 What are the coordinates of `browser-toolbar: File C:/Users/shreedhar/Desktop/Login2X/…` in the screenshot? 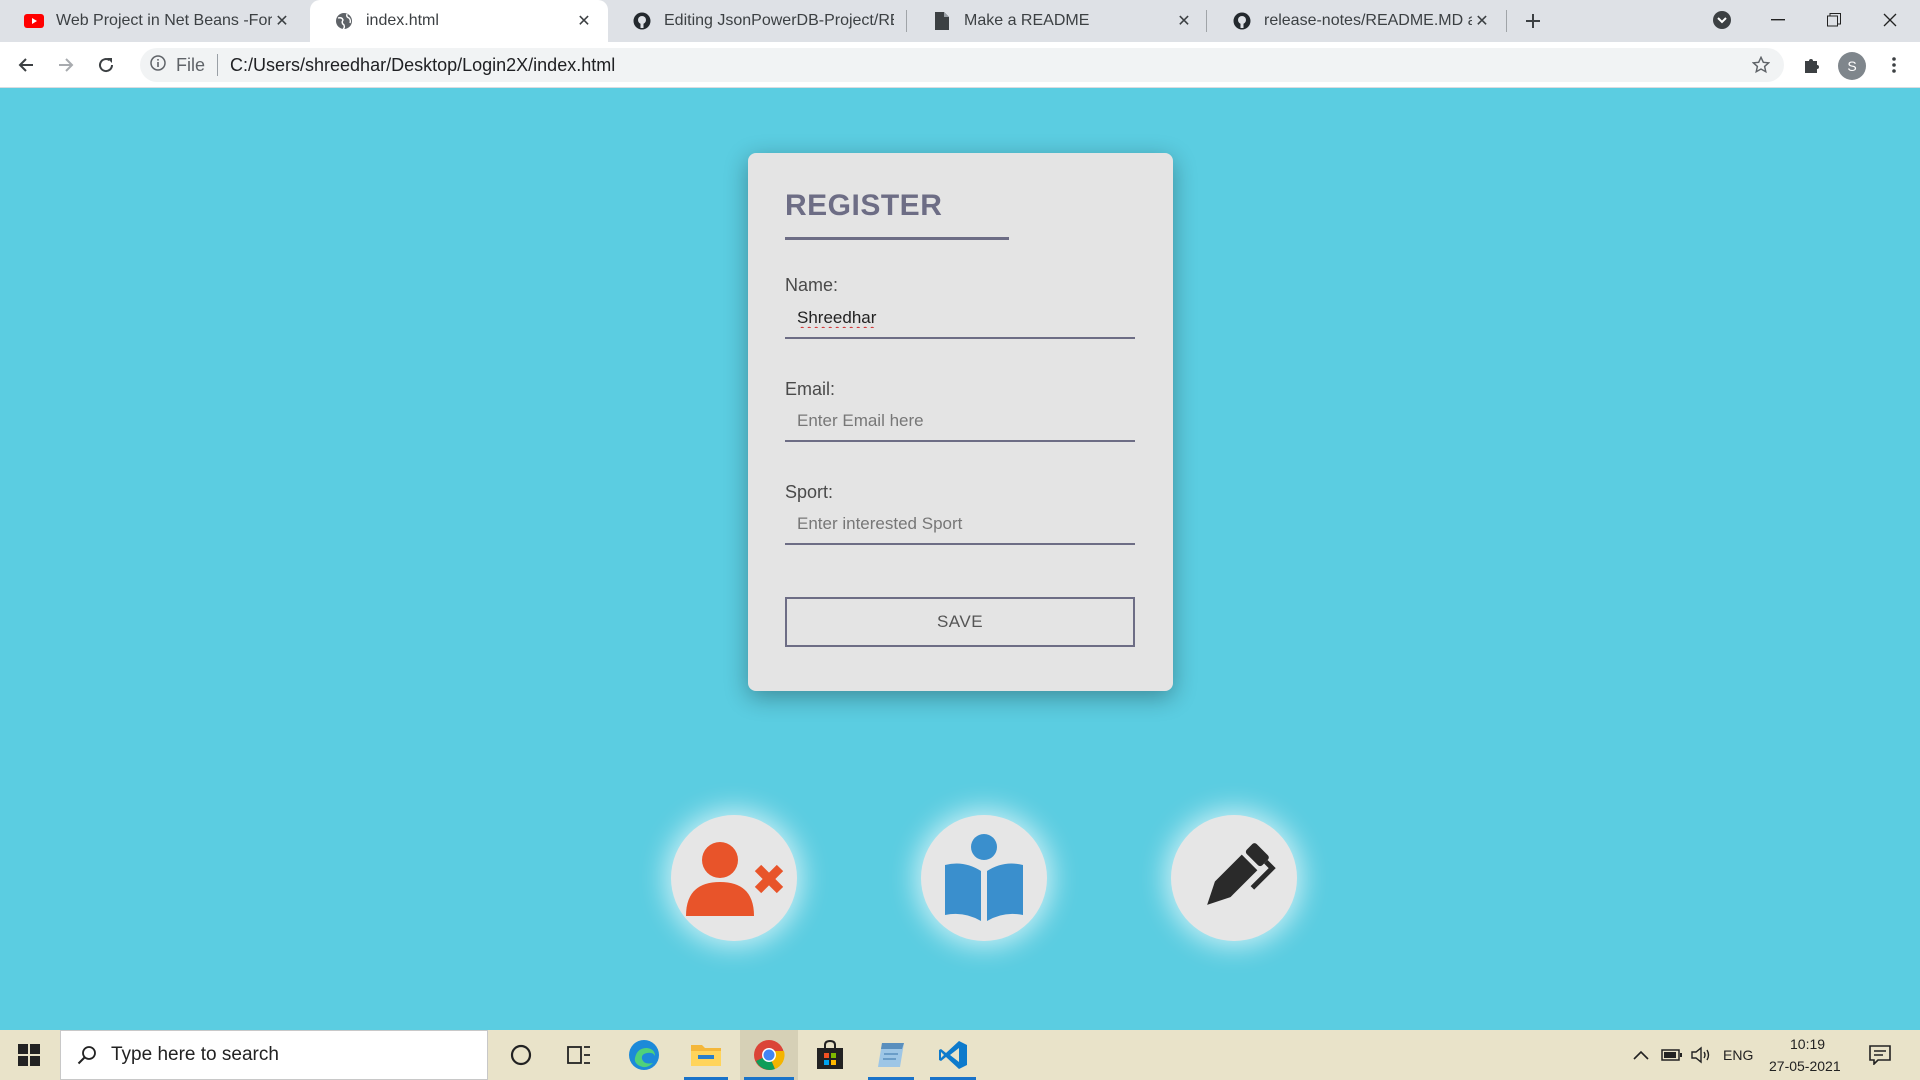 It's located at (960, 65).